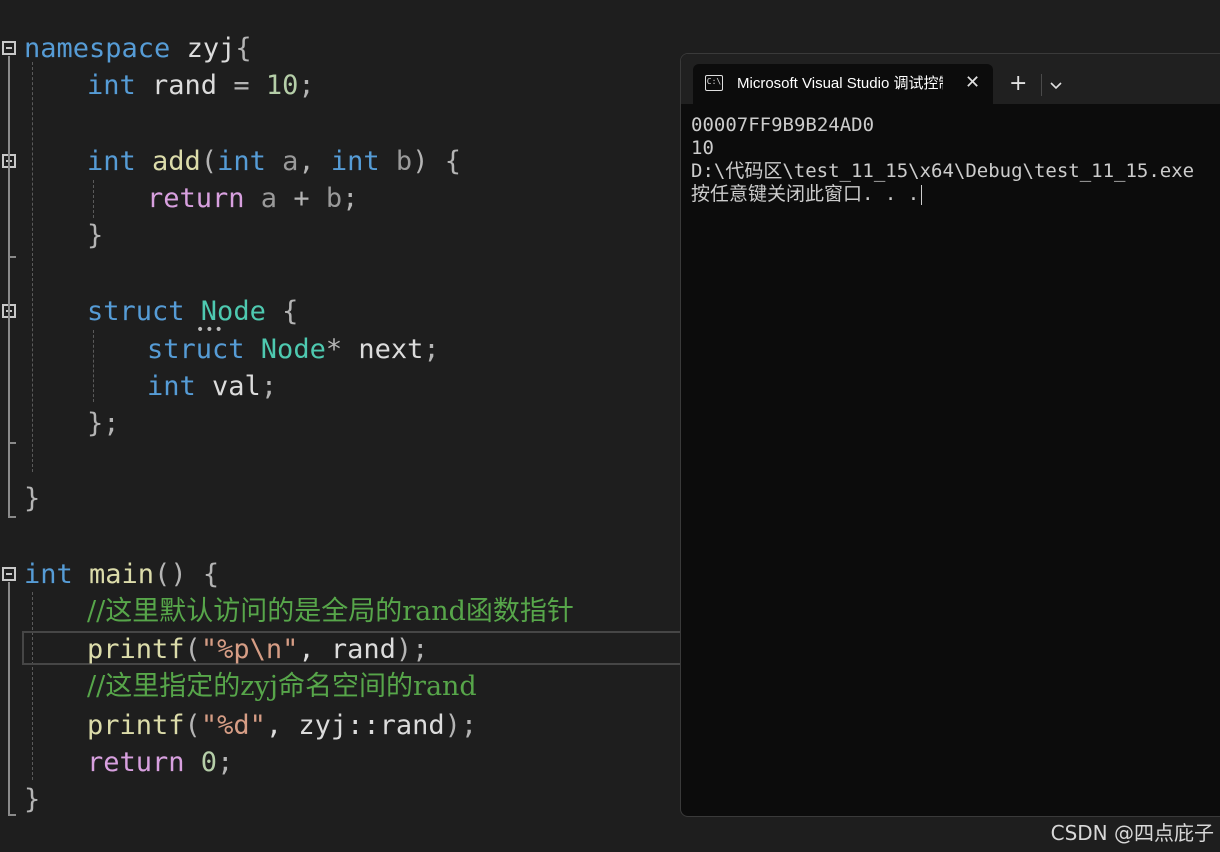 Image resolution: width=1220 pixels, height=852 pixels. I want to click on identifier: , zyj::rand, so click(355, 725).